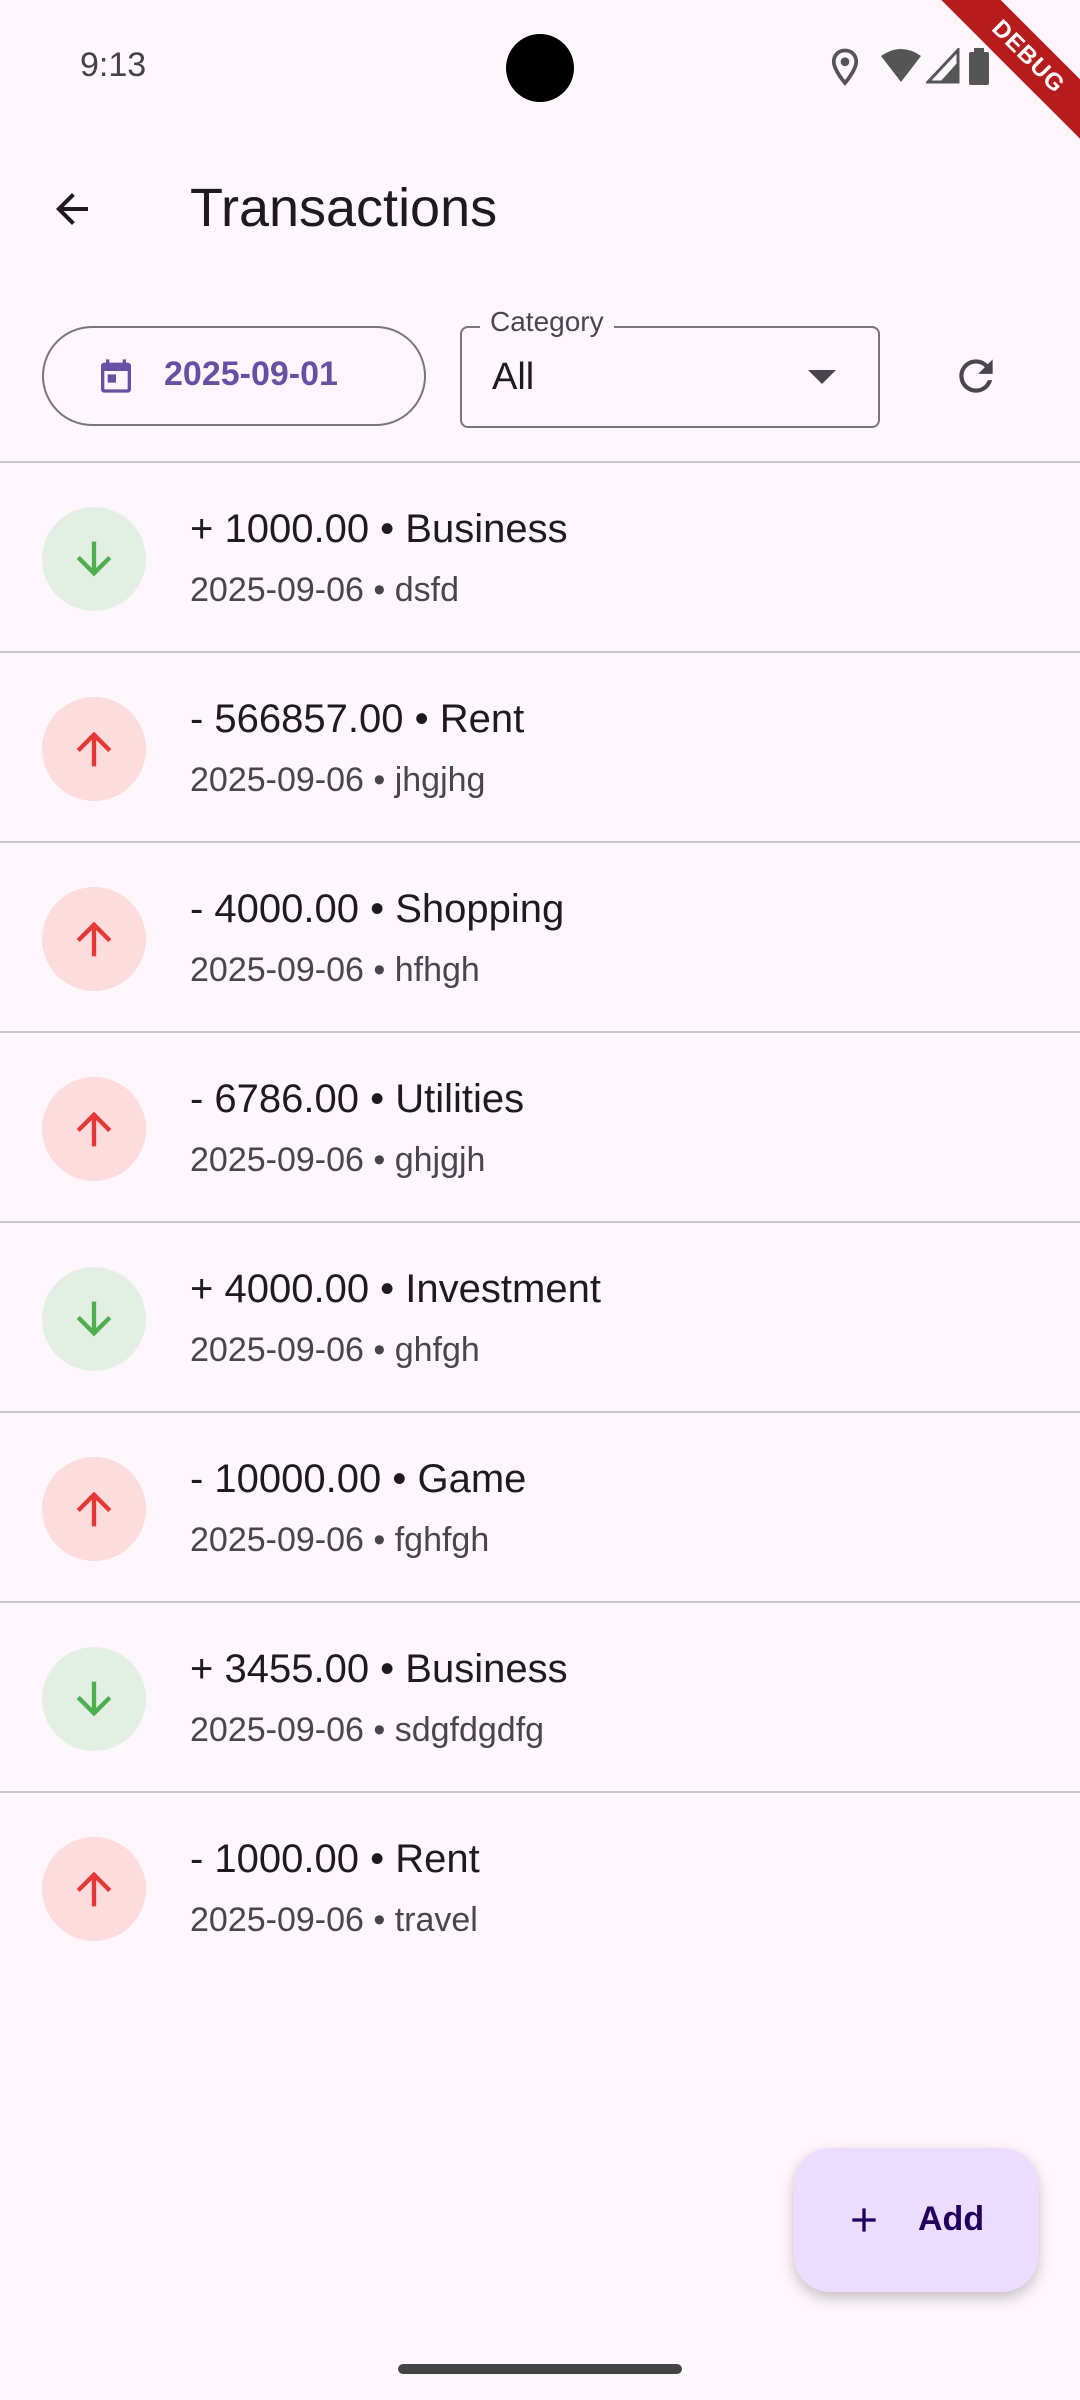 The width and height of the screenshot is (1080, 2400). What do you see at coordinates (338, 780) in the screenshot?
I see `transaction-subtitle: 2025-09-06 • jhgjhg` at bounding box center [338, 780].